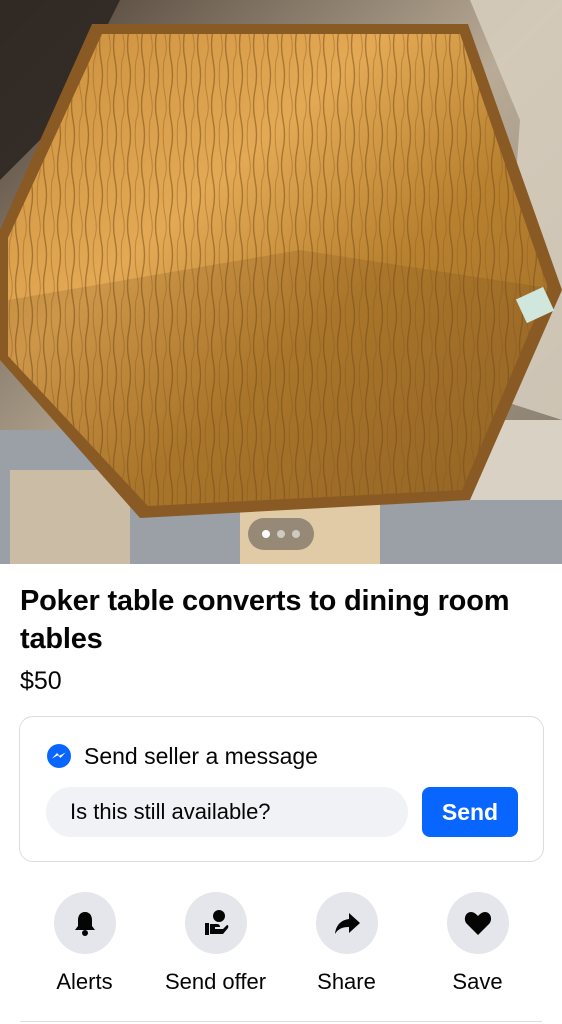 This screenshot has height=1024, width=562. I want to click on alerts-circle, so click(84, 923).